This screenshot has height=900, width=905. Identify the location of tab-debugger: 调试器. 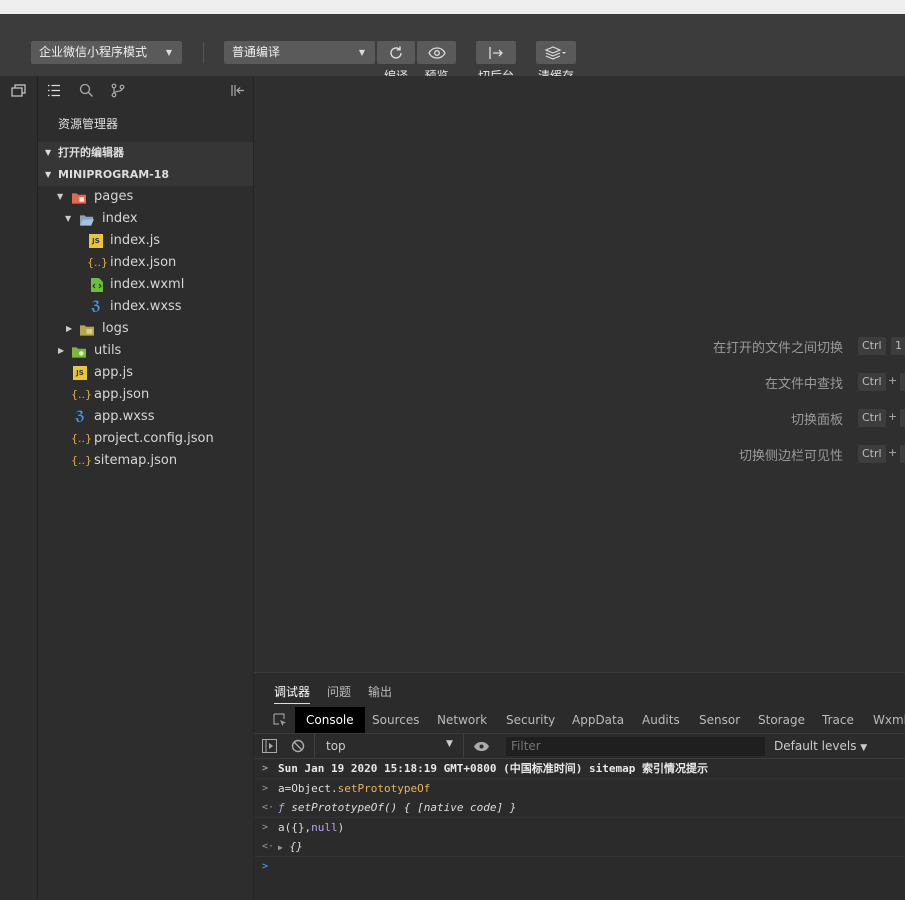
(292, 693).